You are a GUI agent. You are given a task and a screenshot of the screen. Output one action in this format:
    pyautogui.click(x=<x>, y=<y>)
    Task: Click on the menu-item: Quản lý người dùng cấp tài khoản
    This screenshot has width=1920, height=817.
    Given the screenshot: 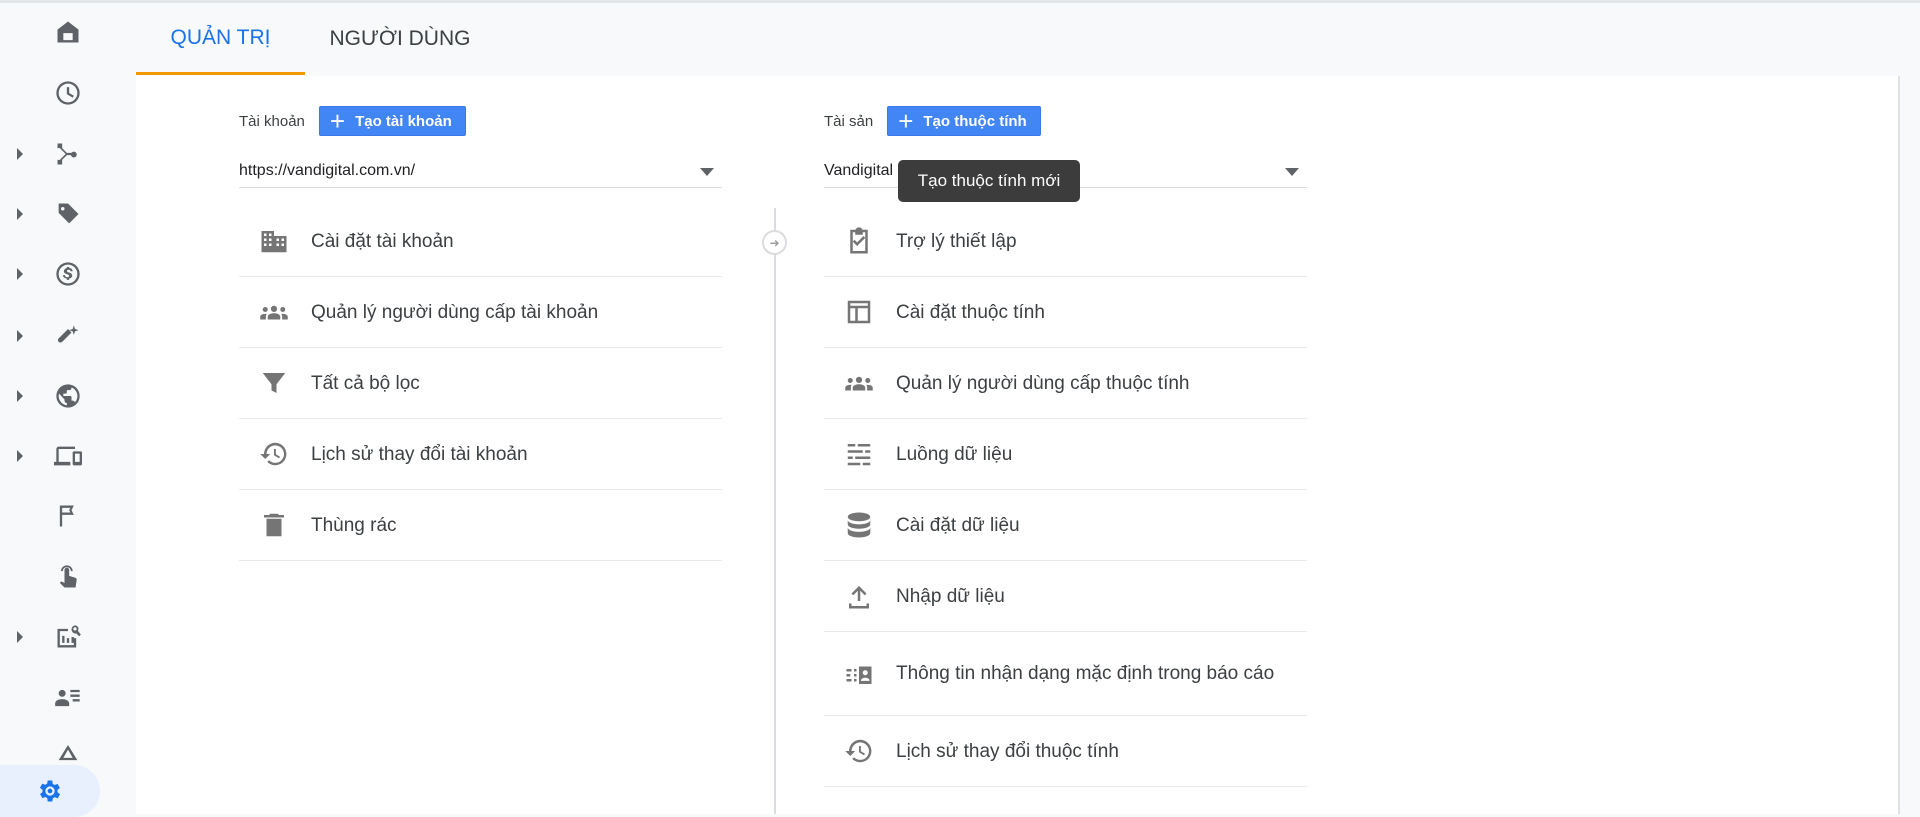 What is the action you would take?
    pyautogui.click(x=480, y=312)
    